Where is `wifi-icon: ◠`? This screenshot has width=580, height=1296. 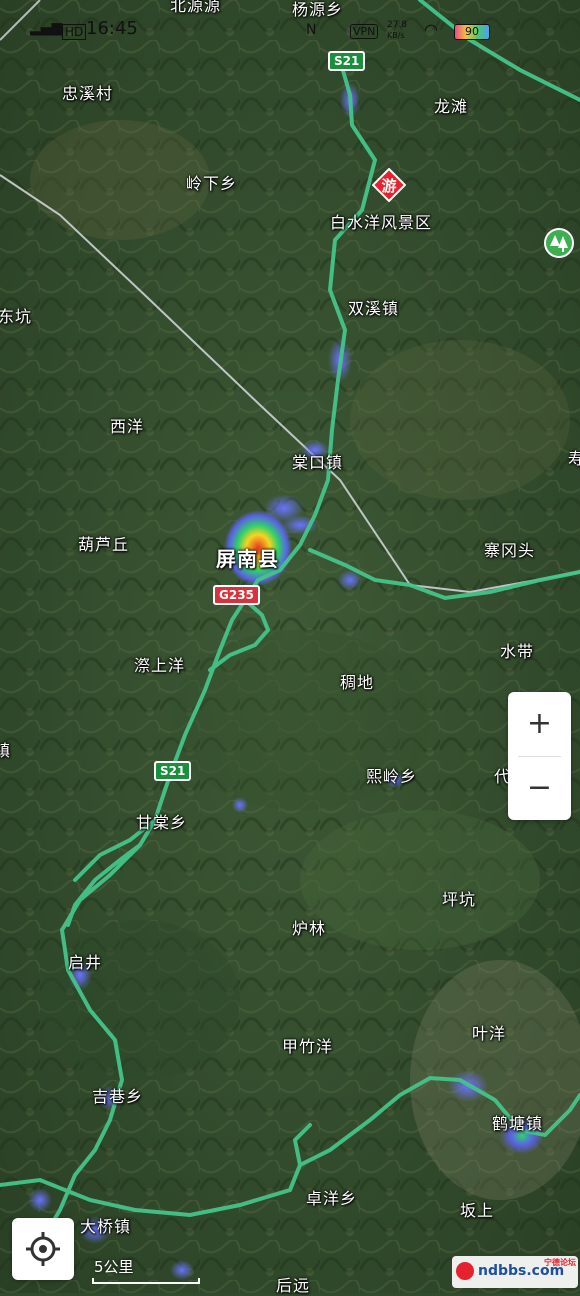
wifi-icon: ◠ is located at coordinates (431, 29).